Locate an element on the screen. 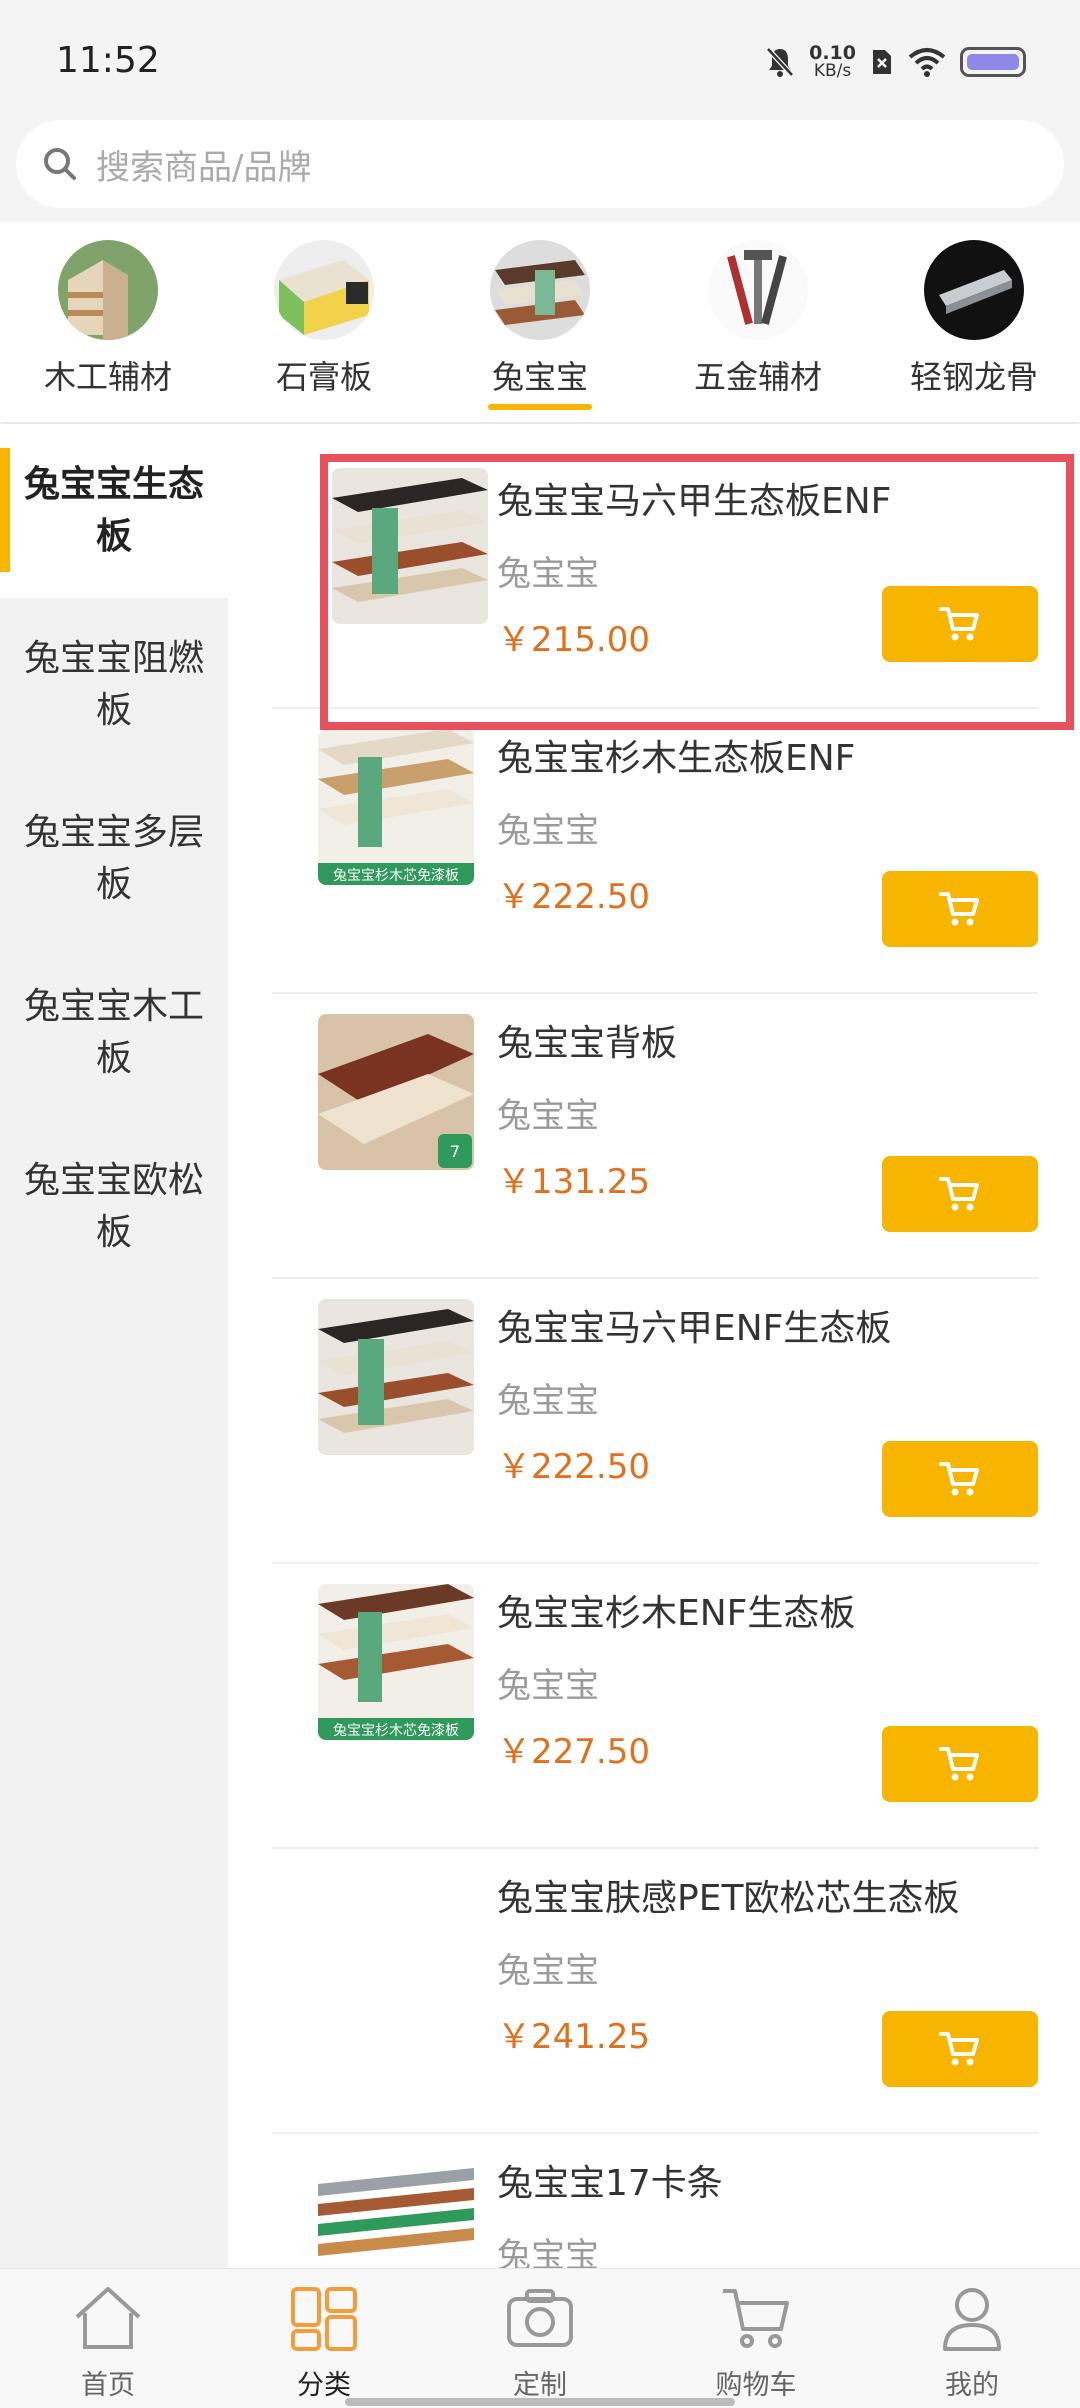  home-icon is located at coordinates (108, 2318).